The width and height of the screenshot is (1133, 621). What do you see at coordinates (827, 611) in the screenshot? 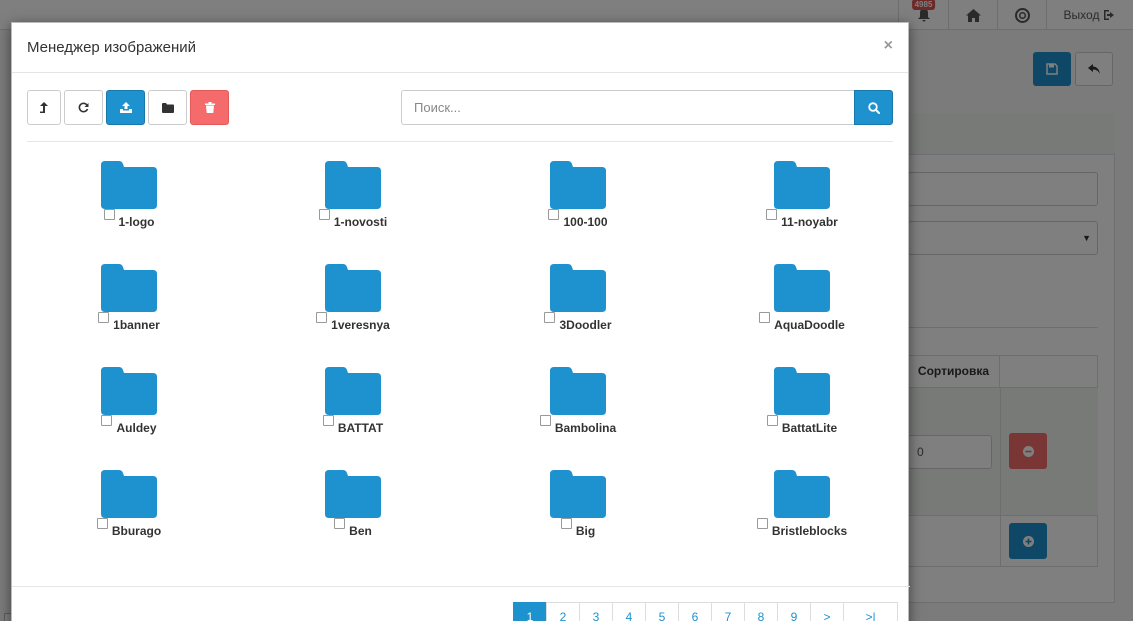
I see `page-link: >` at bounding box center [827, 611].